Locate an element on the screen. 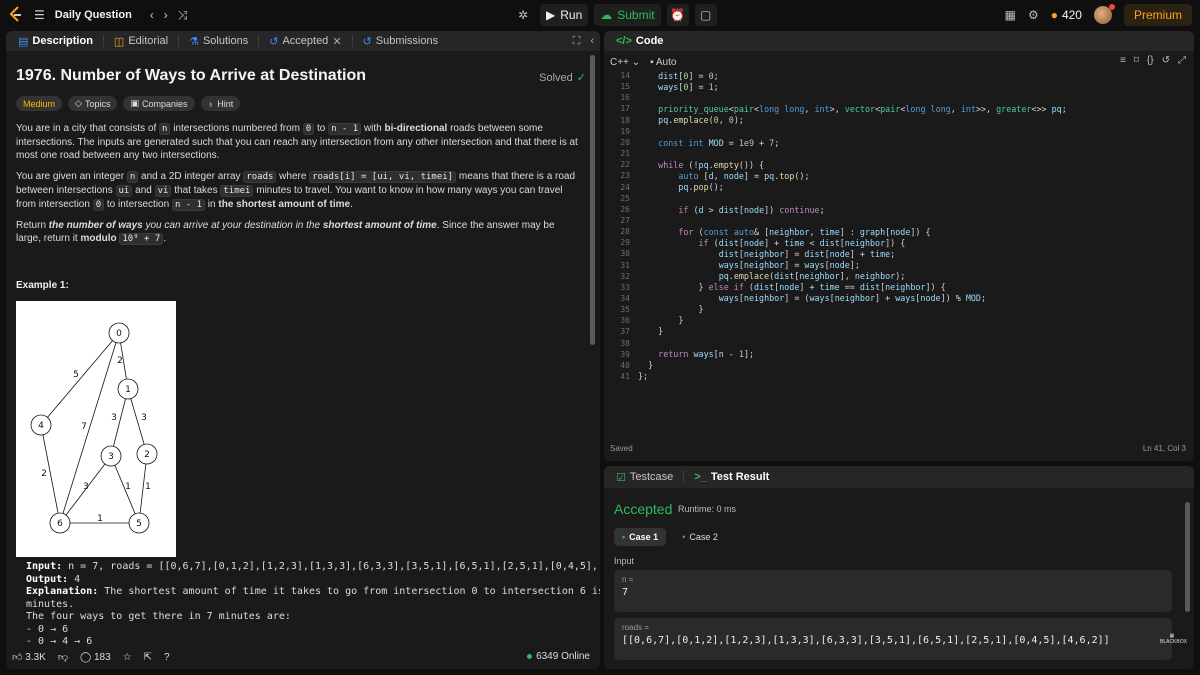 The image size is (1200, 675). help-icon: ? is located at coordinates (167, 657).